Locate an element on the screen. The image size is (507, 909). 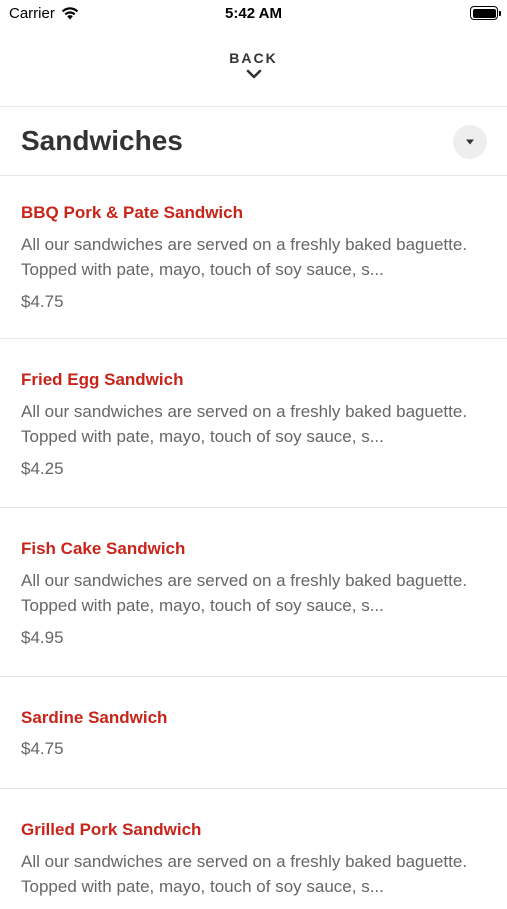
chevron-down-icon is located at coordinates (253, 74).